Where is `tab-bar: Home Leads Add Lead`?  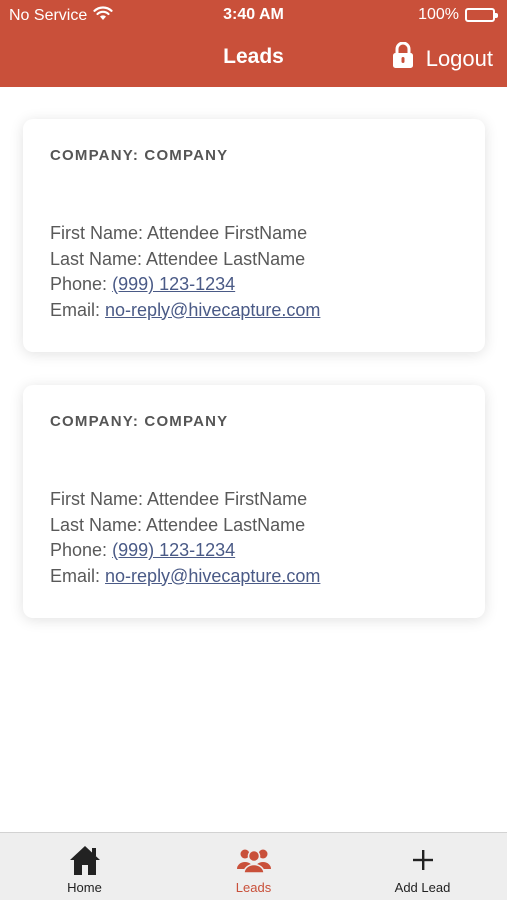 tab-bar: Home Leads Add Lead is located at coordinates (253, 866).